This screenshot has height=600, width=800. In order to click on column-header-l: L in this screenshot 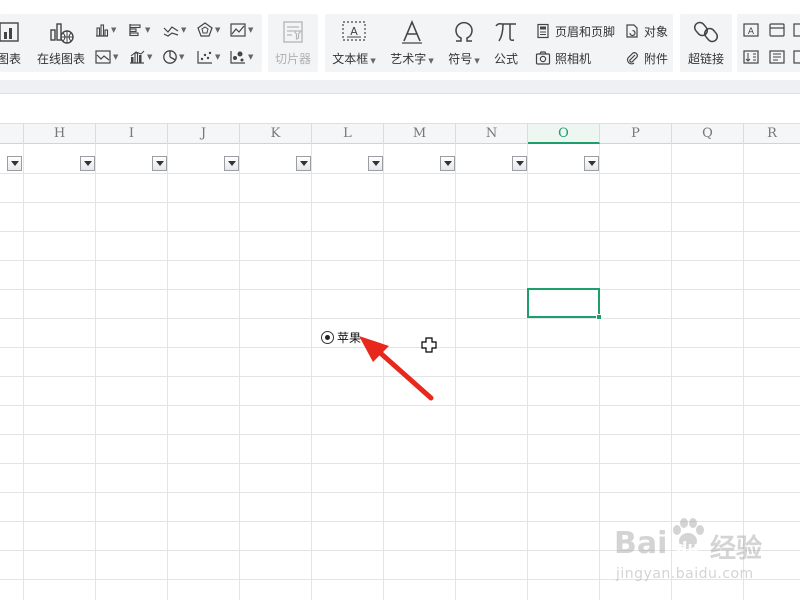, I will do `click(348, 134)`.